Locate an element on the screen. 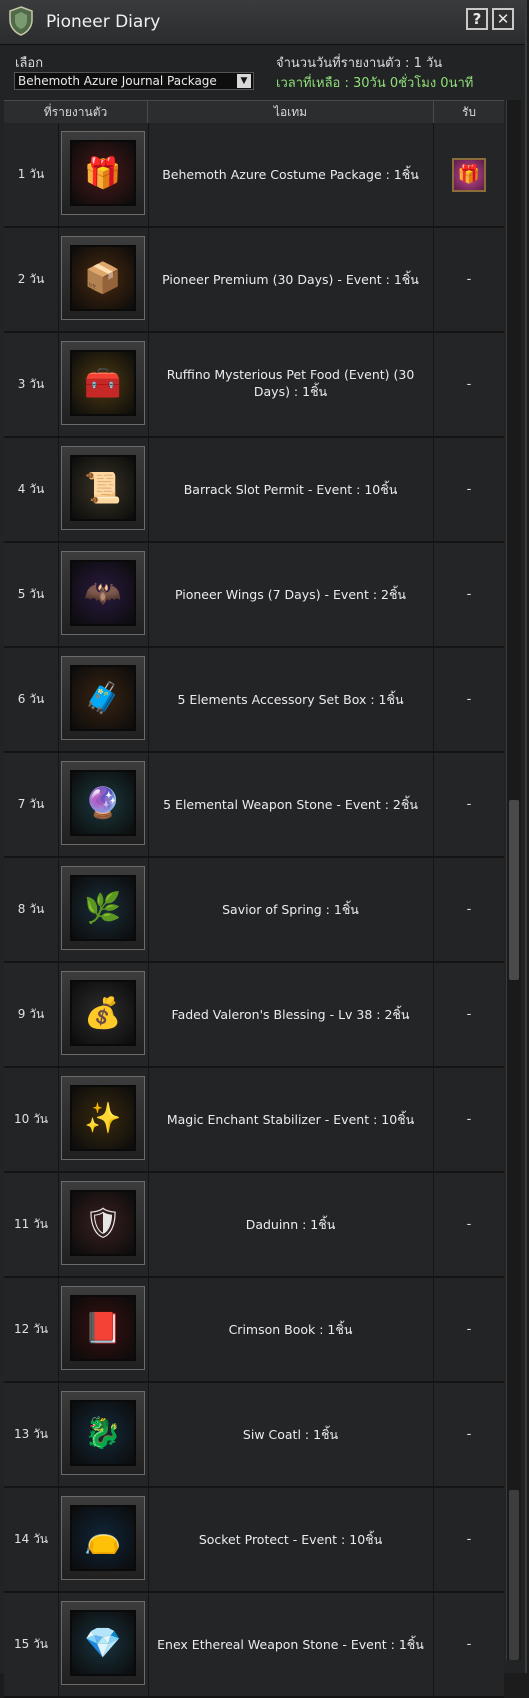 The image size is (529, 1698). column-header-day: ที่รายงานตัว is located at coordinates (76, 112).